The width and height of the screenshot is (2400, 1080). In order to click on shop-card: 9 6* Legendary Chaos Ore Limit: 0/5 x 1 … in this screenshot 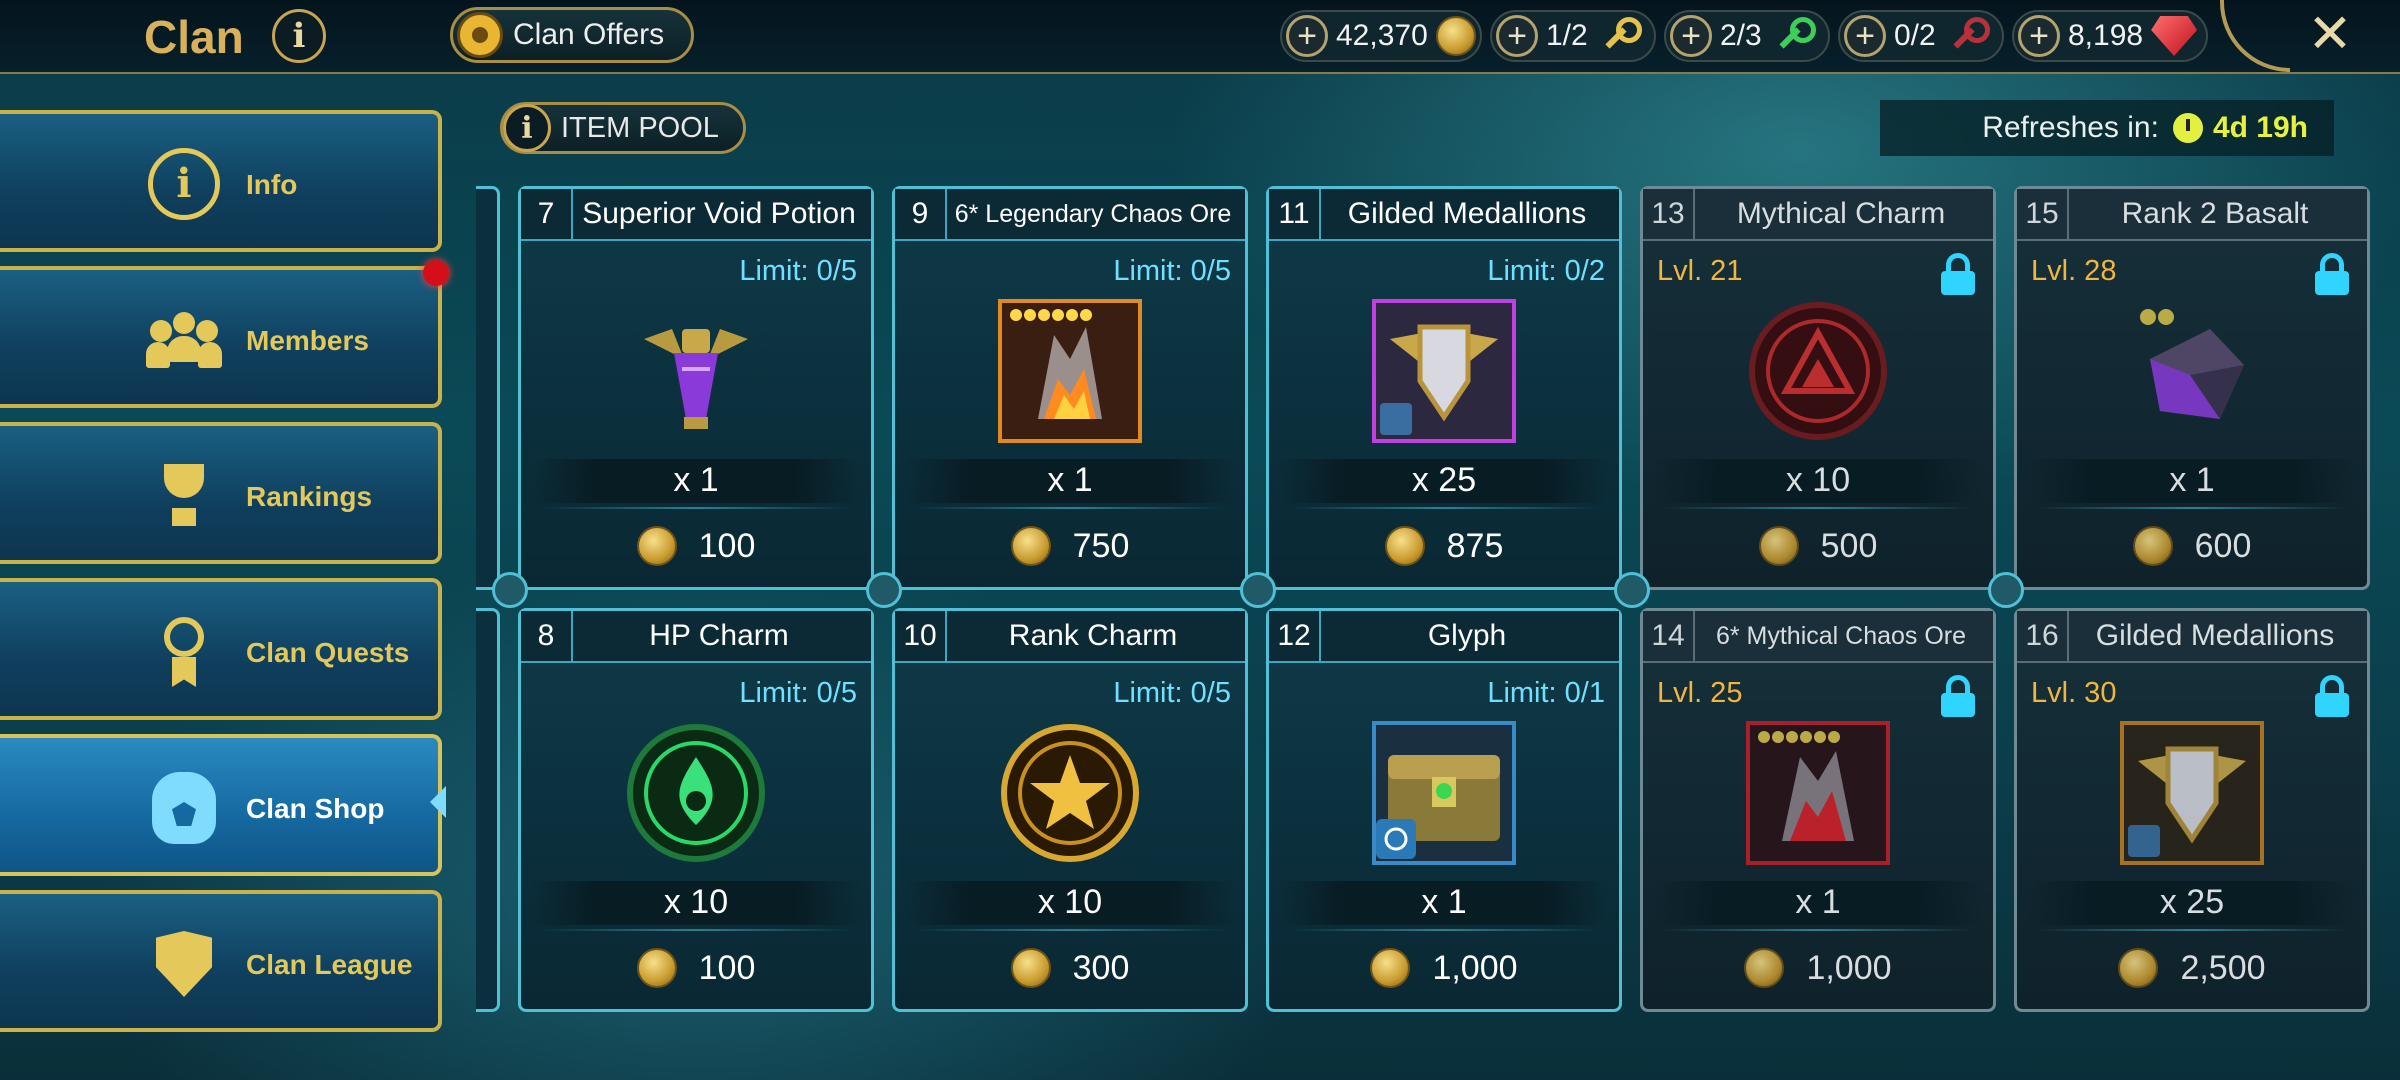, I will do `click(1070, 388)`.